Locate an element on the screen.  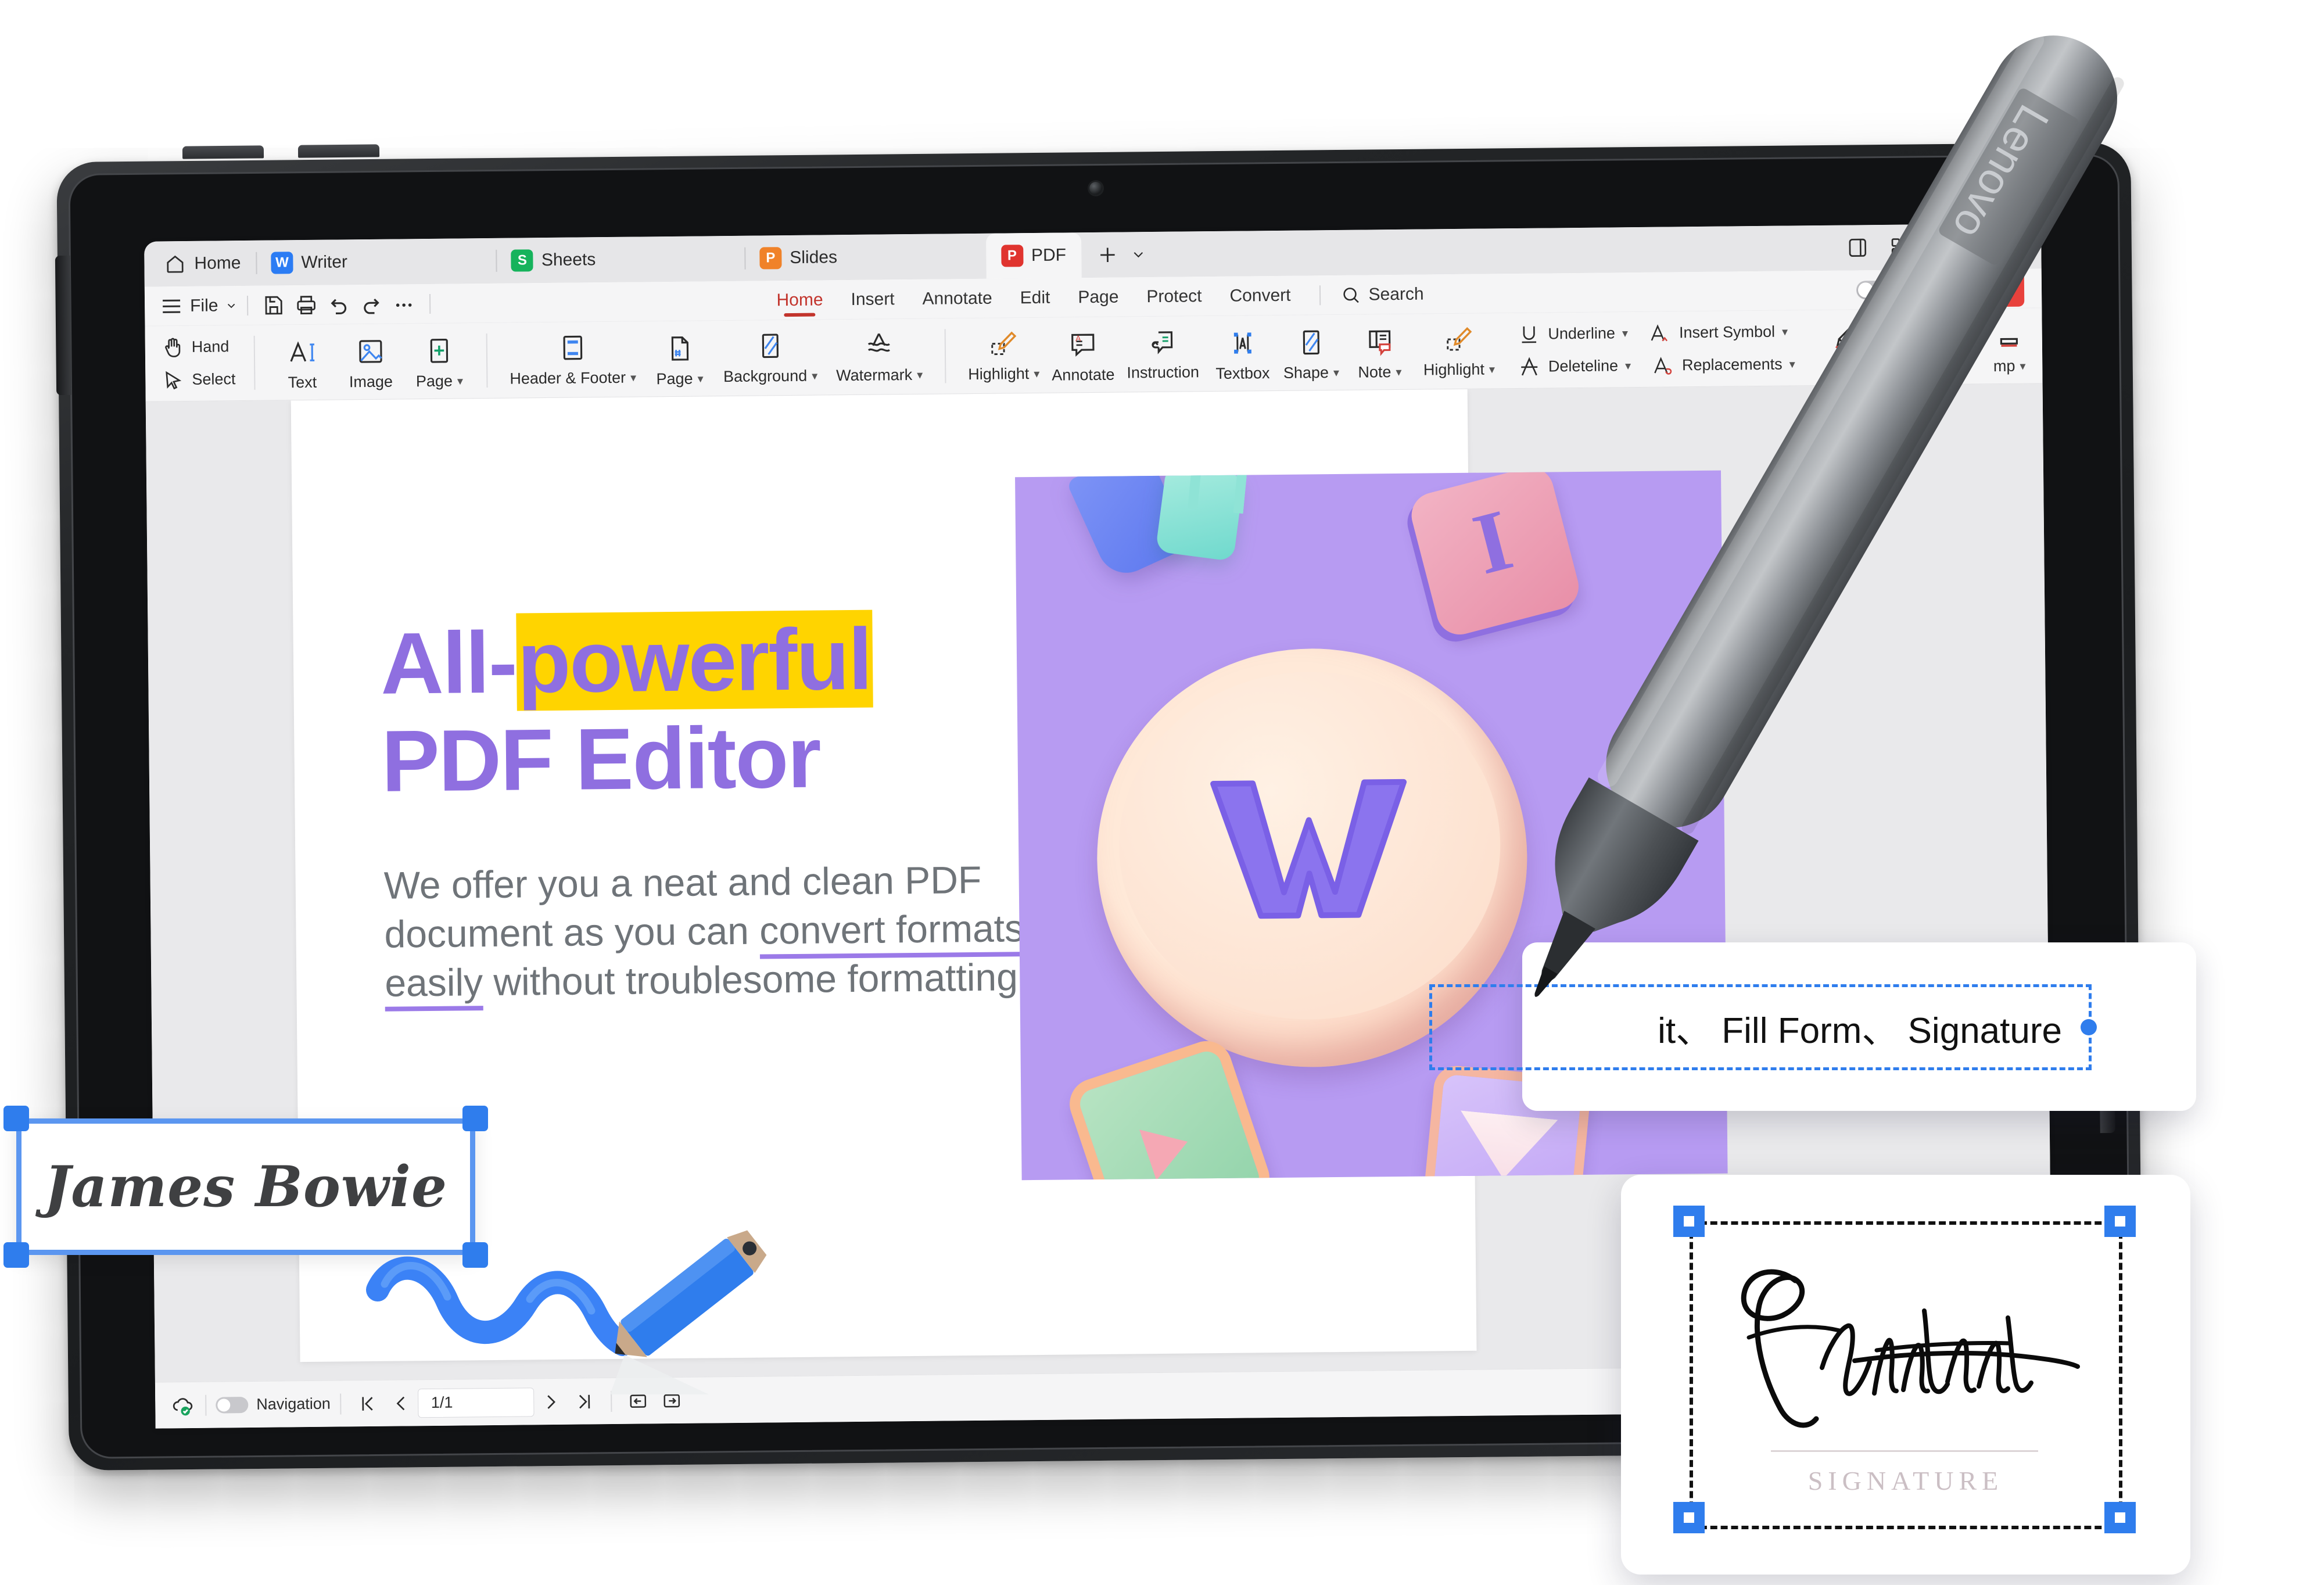
fill-form-floating-card: it、 Fill Form、 Signature is located at coordinates (1812, 1027).